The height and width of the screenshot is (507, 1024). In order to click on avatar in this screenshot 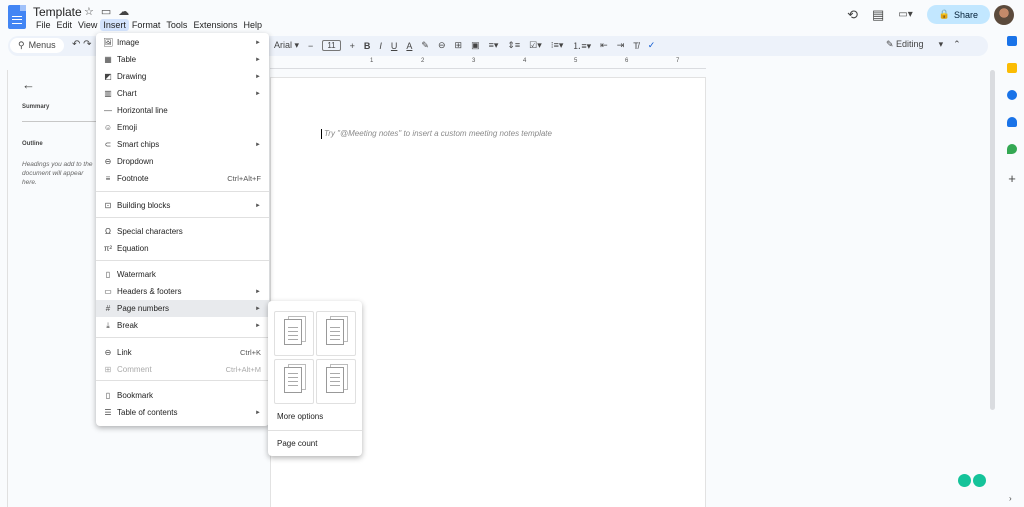, I will do `click(1004, 15)`.